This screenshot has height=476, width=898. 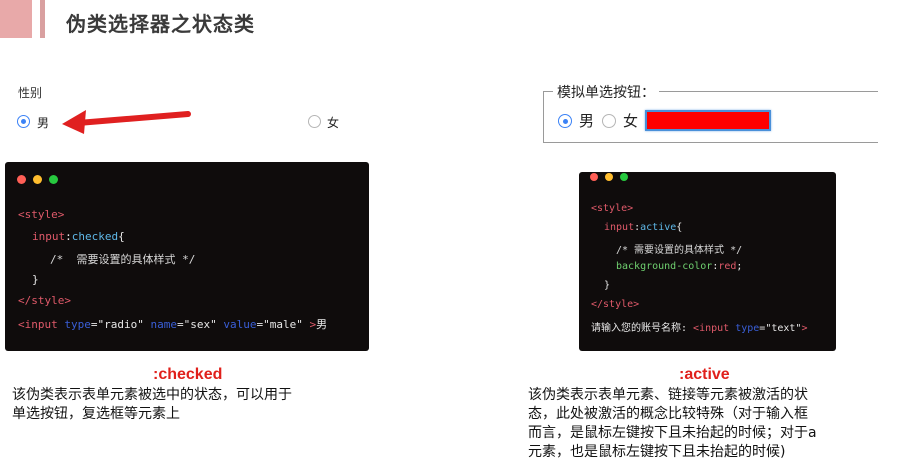 I want to click on radio-female, so click(x=314, y=121).